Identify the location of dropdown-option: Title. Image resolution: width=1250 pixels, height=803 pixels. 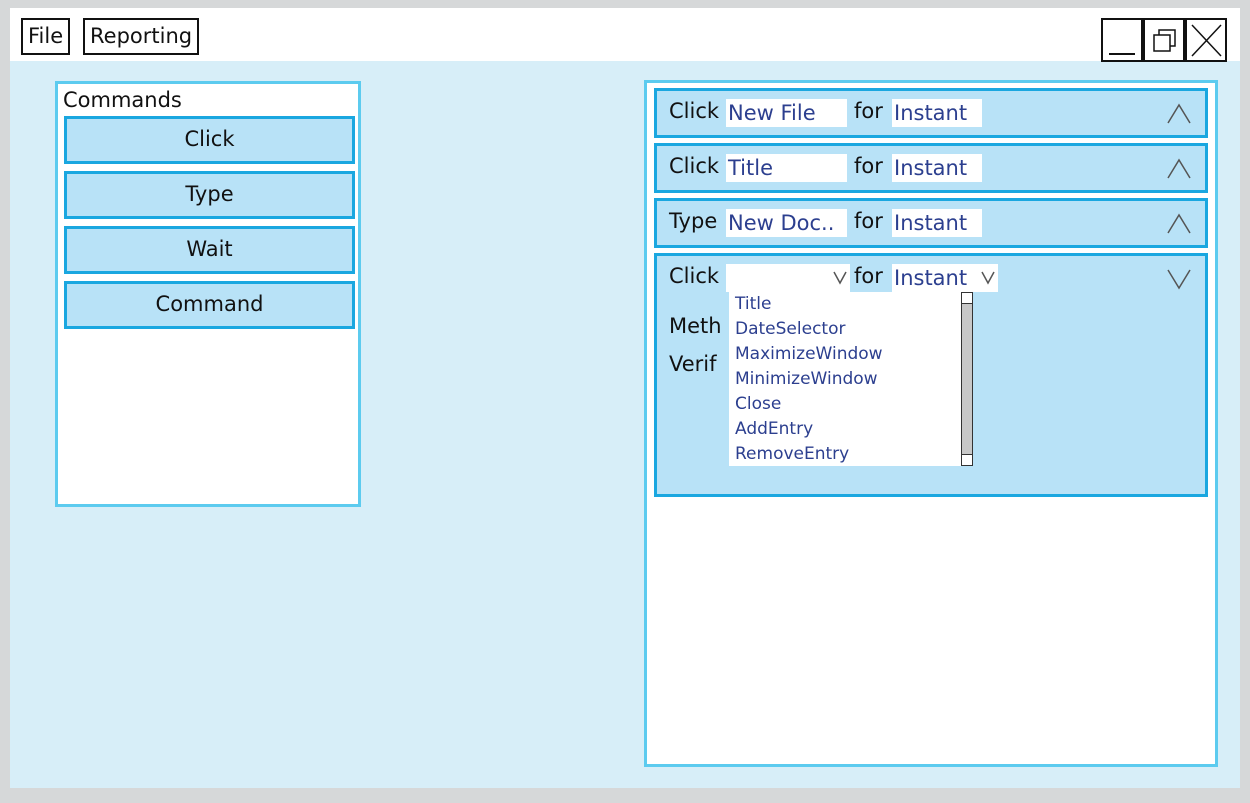
(753, 304).